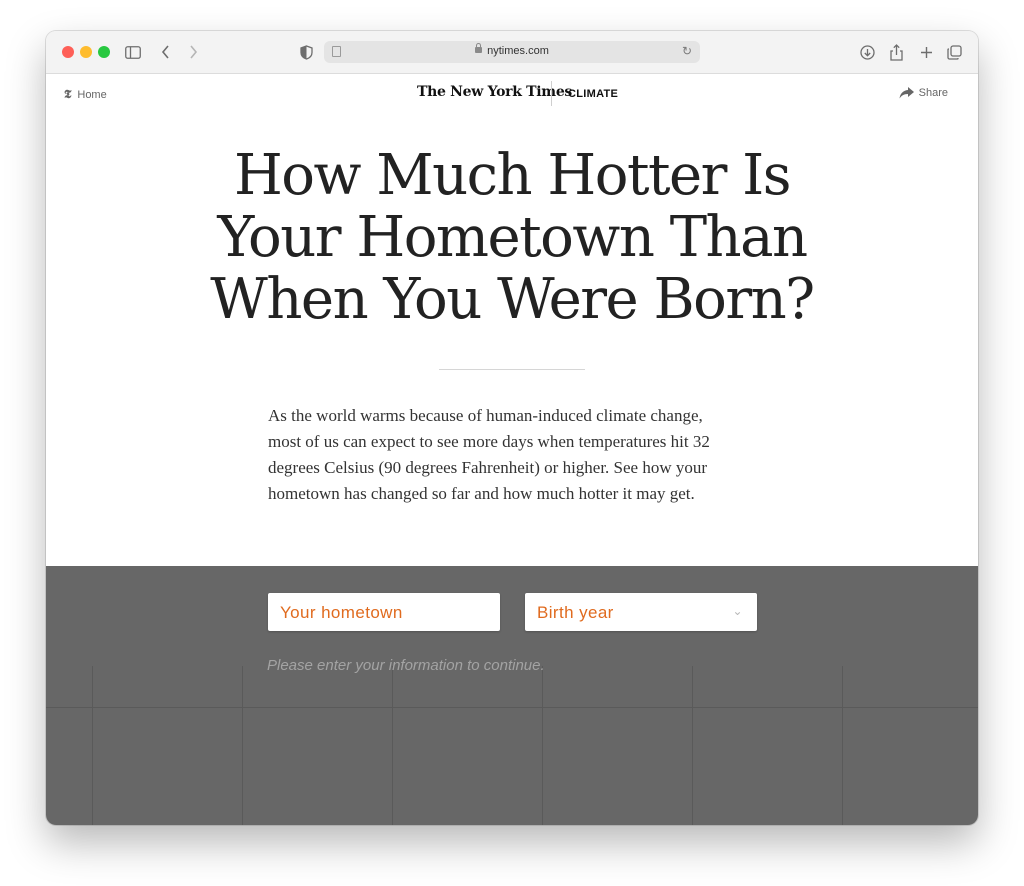  What do you see at coordinates (926, 52) in the screenshot?
I see `new-tab-icon` at bounding box center [926, 52].